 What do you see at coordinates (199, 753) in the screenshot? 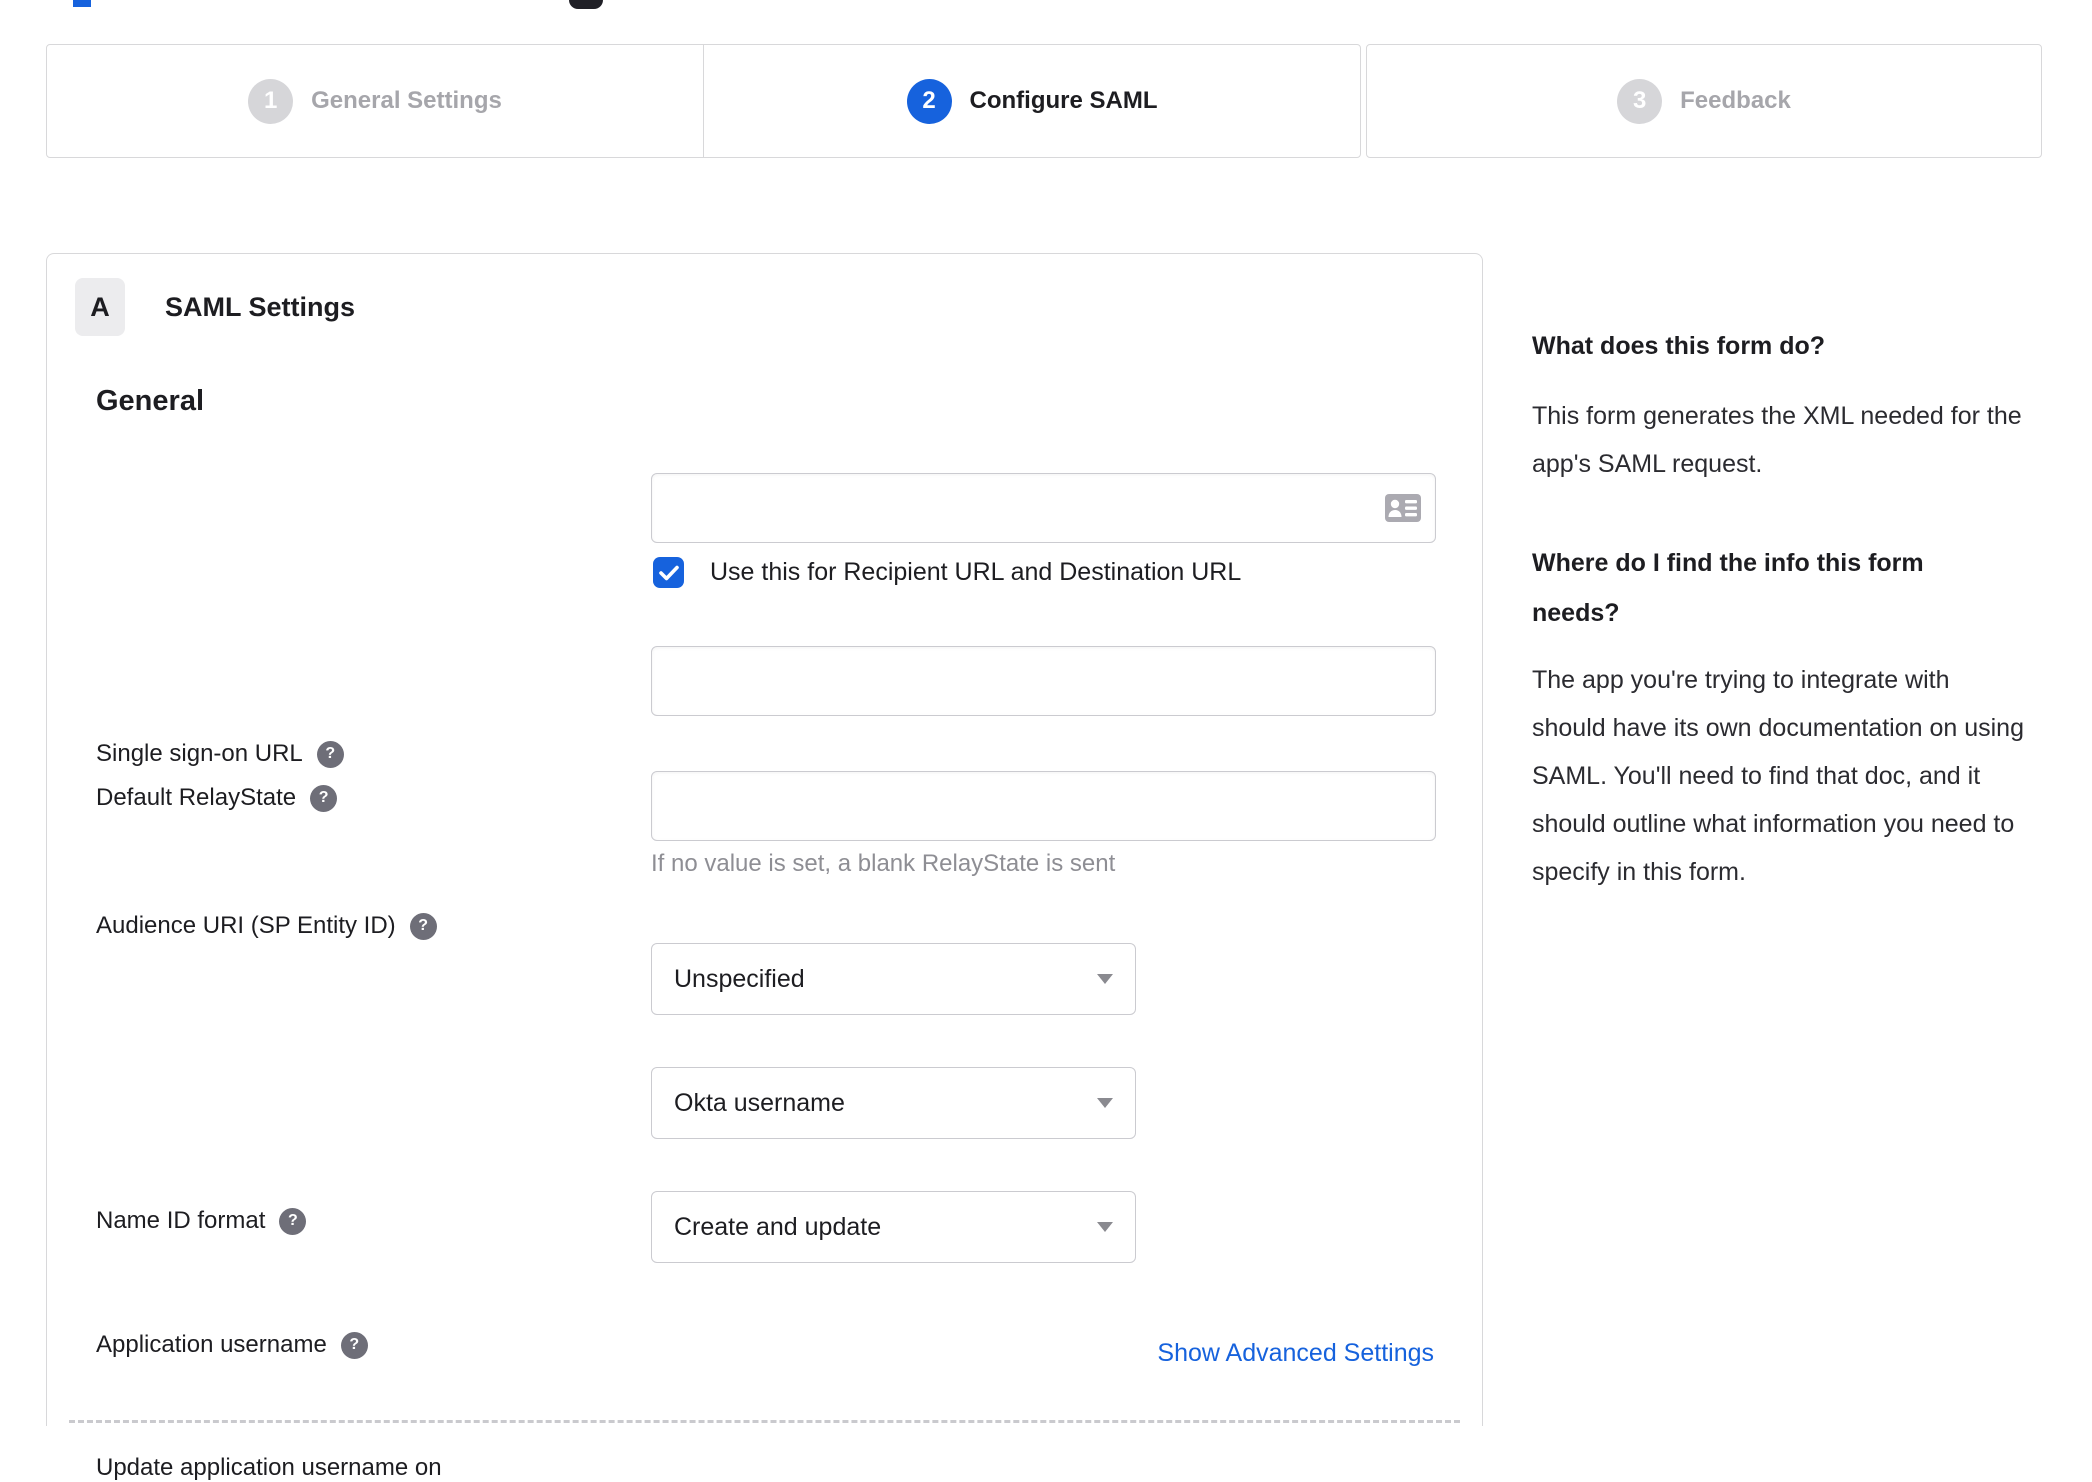
I see `sso-url-label: Single sign-on URL` at bounding box center [199, 753].